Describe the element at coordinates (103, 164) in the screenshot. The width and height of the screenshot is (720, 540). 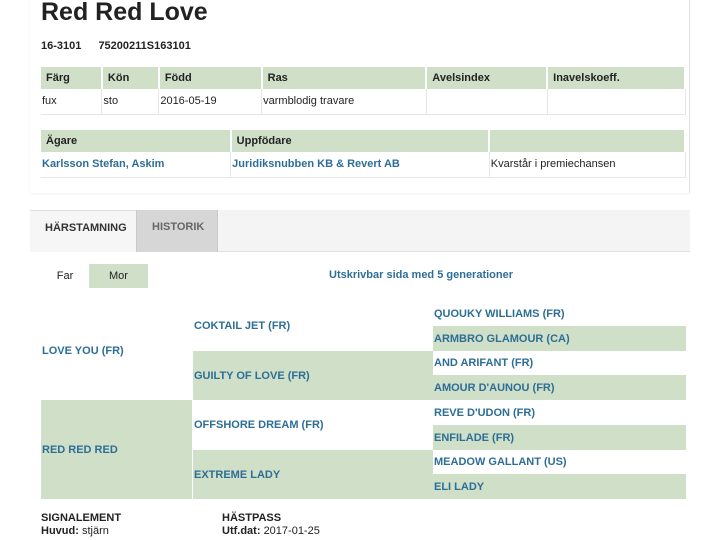
I see `owner-link: Karlsson Stefan, Askim` at that location.